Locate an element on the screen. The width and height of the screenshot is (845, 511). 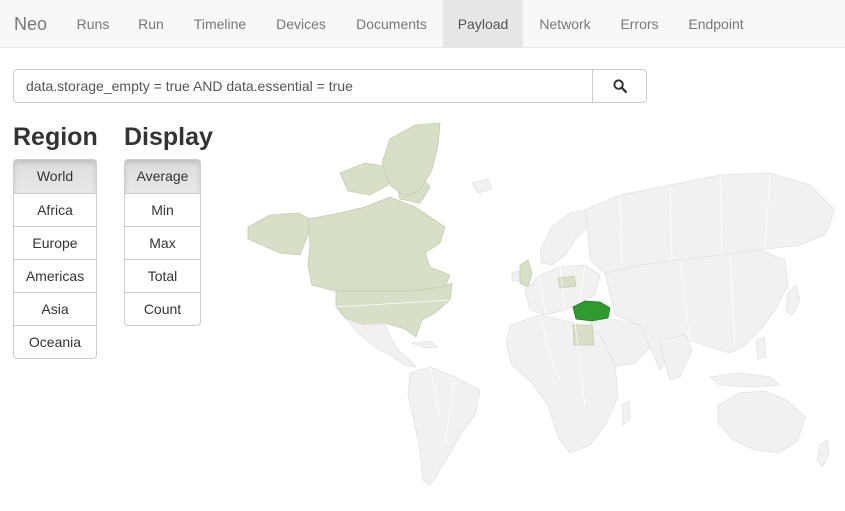
nav-documents: Documents is located at coordinates (391, 24).